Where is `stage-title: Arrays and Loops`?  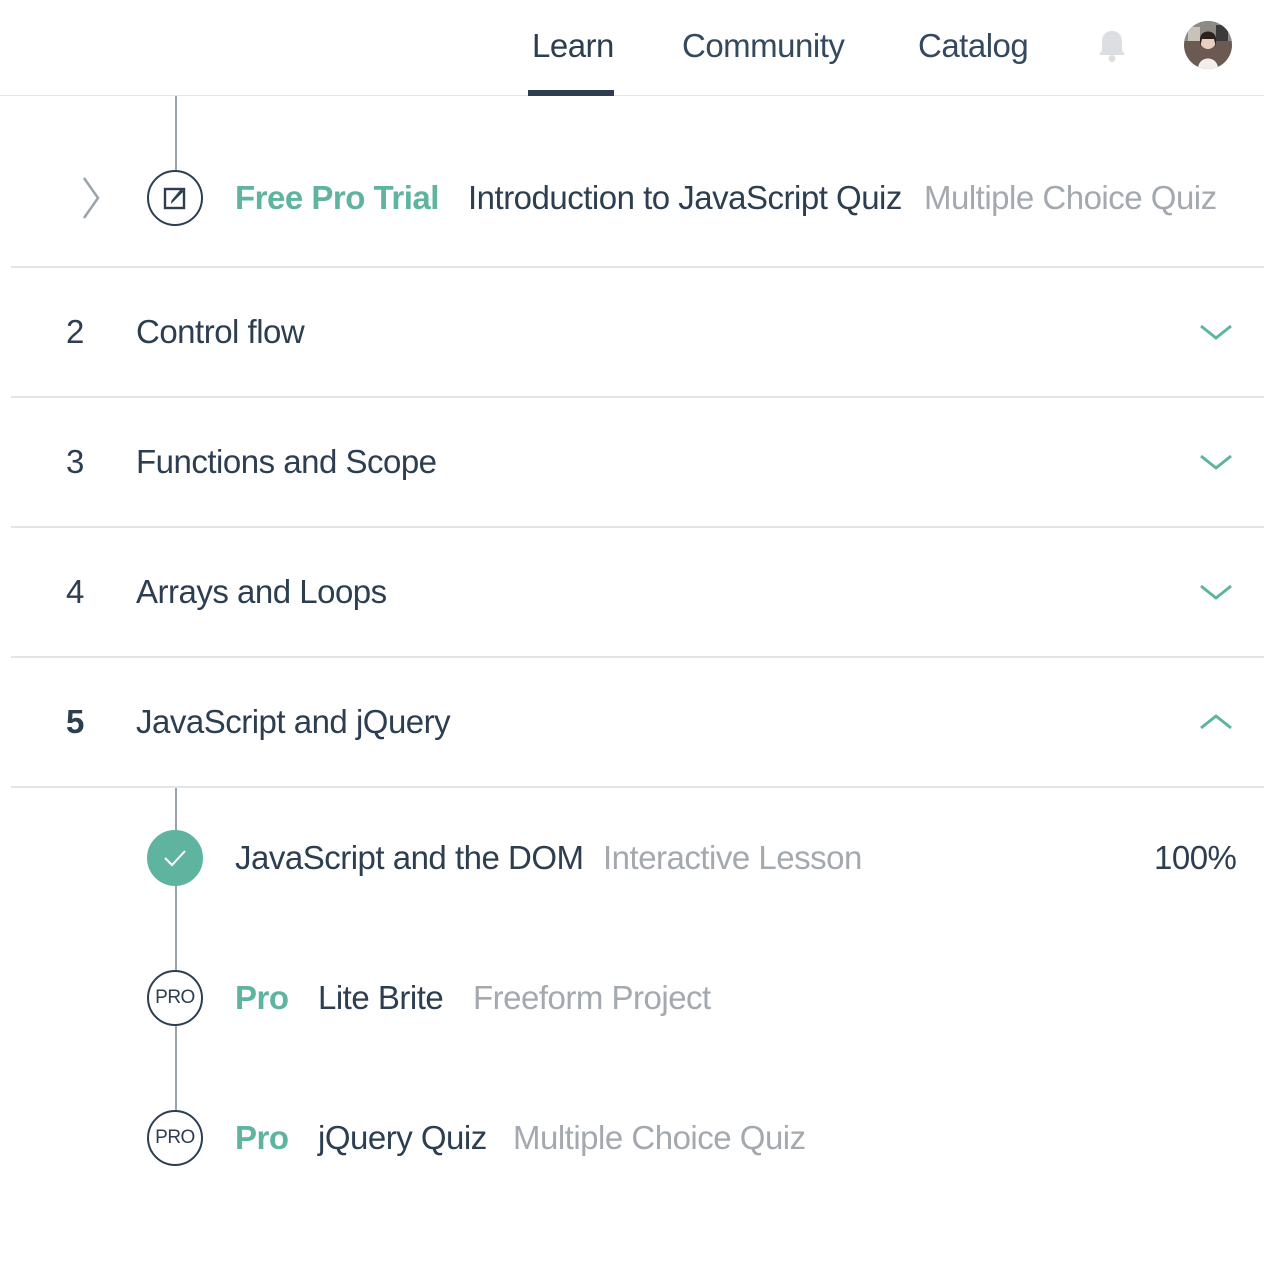 stage-title: Arrays and Loops is located at coordinates (261, 592).